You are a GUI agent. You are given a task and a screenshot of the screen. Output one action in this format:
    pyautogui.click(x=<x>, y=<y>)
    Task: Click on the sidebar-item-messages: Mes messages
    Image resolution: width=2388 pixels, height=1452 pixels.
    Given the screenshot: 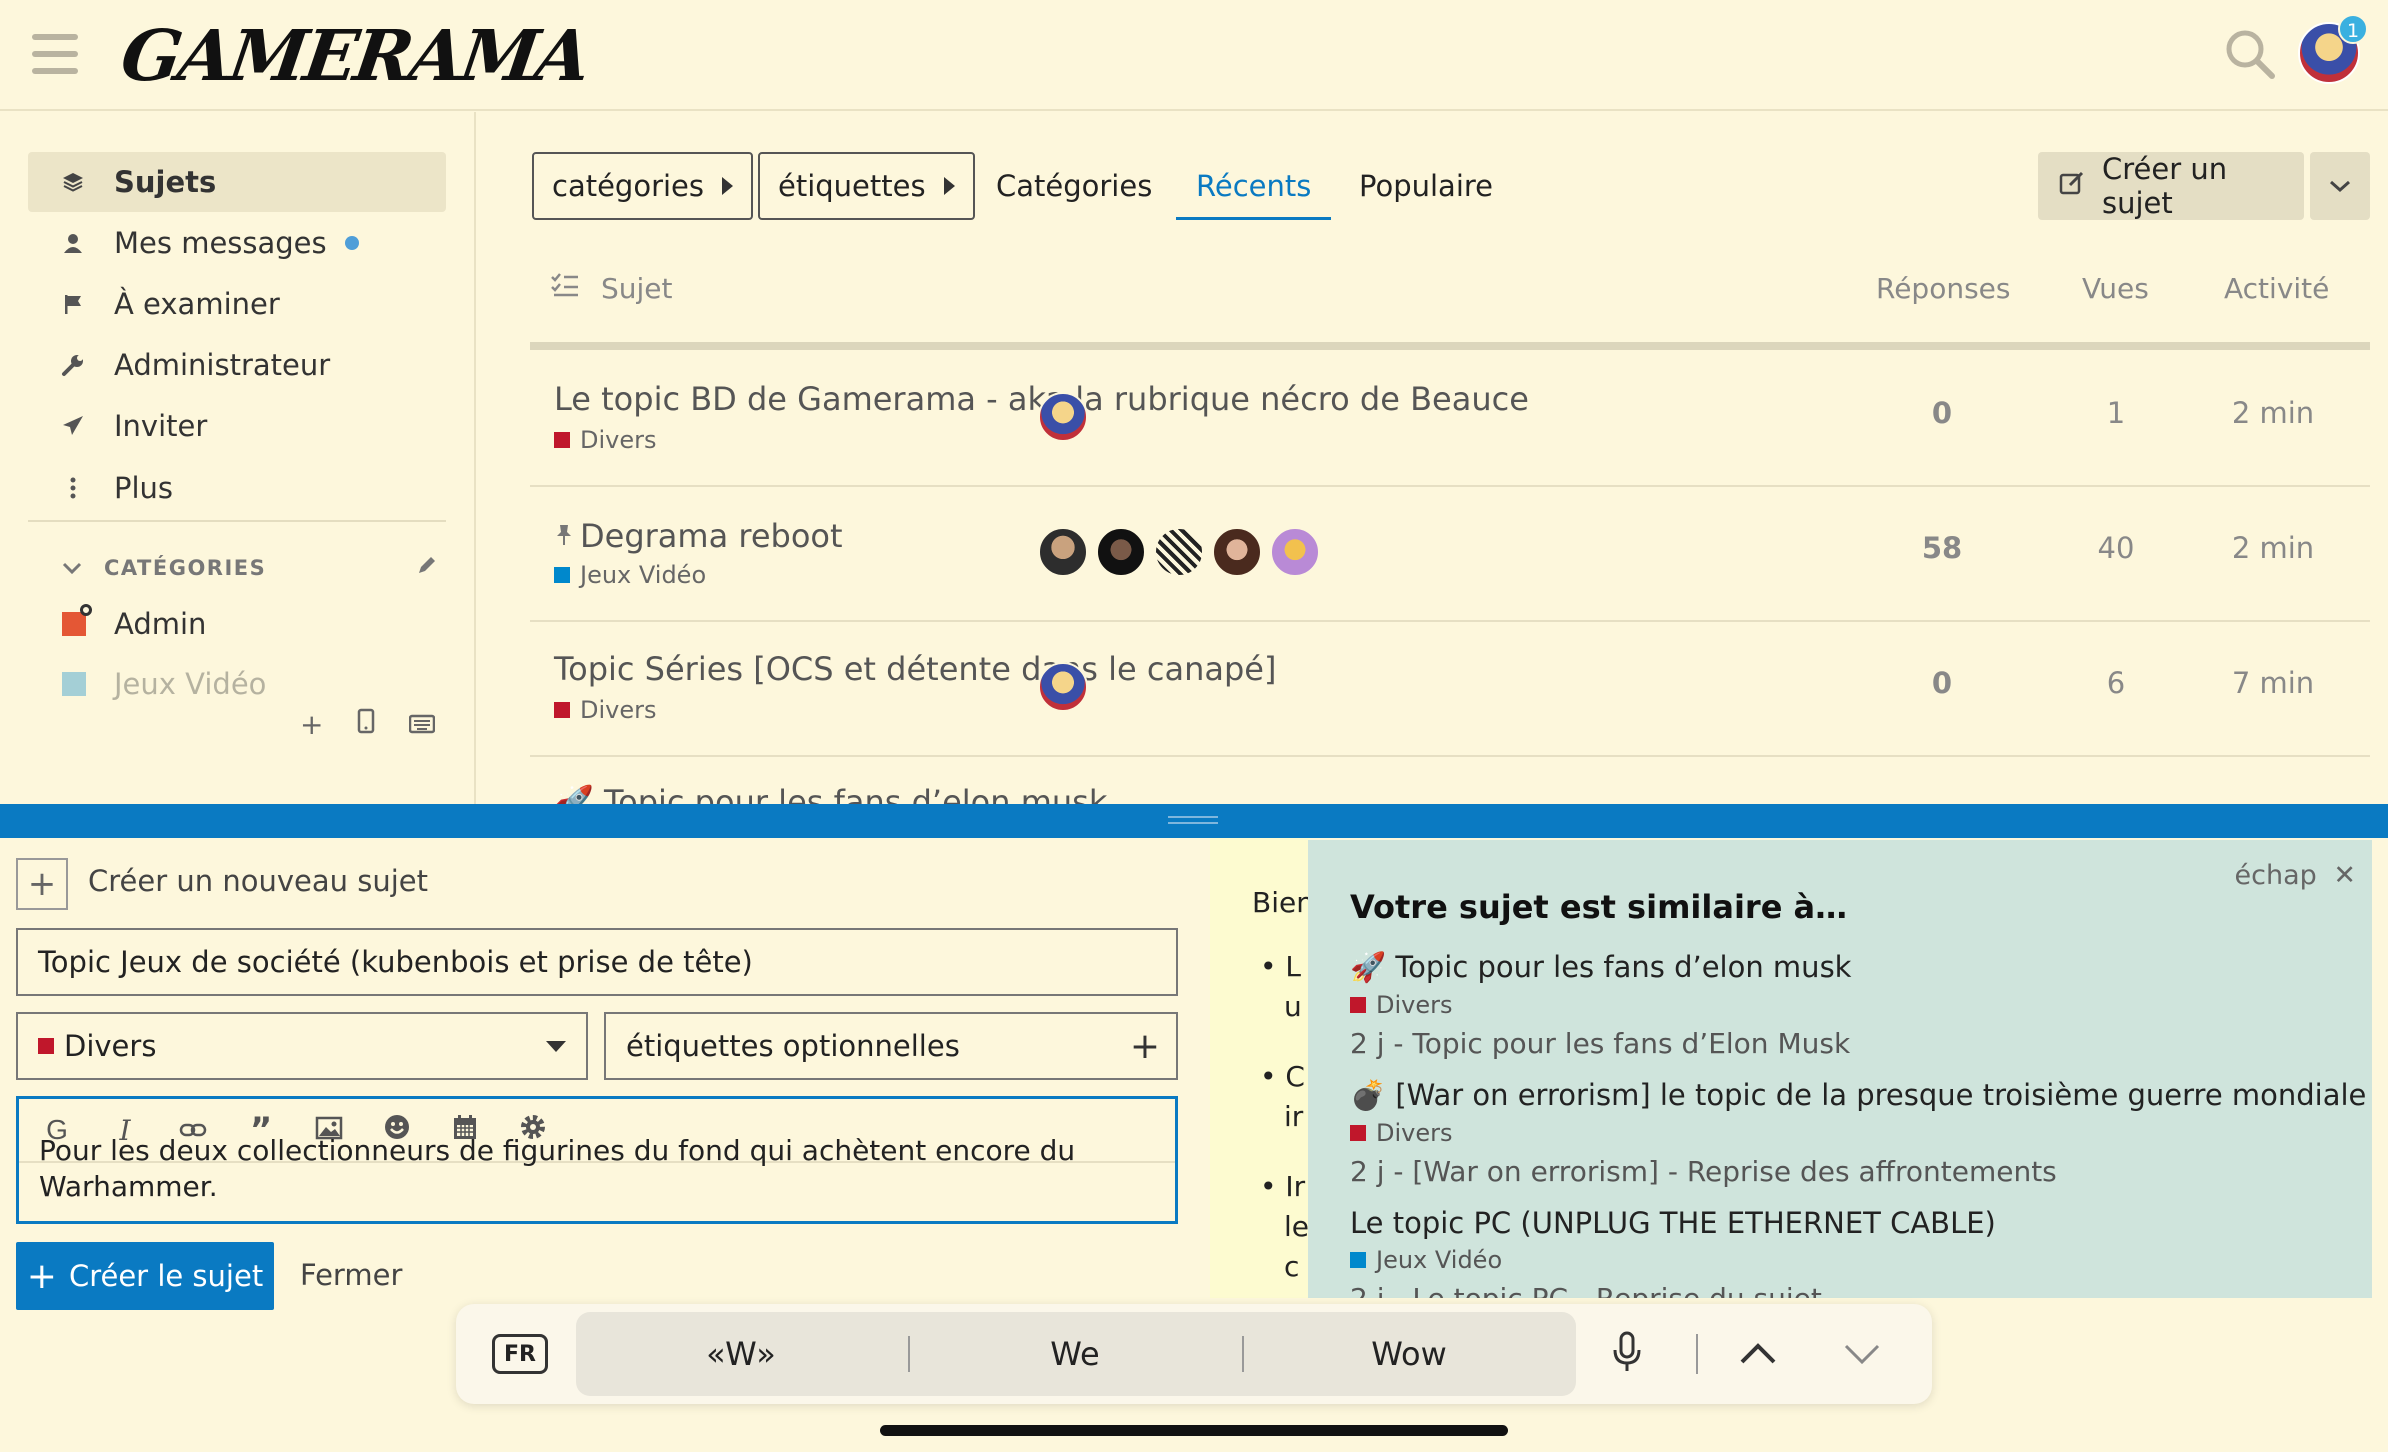 What is the action you would take?
    pyautogui.click(x=237, y=243)
    